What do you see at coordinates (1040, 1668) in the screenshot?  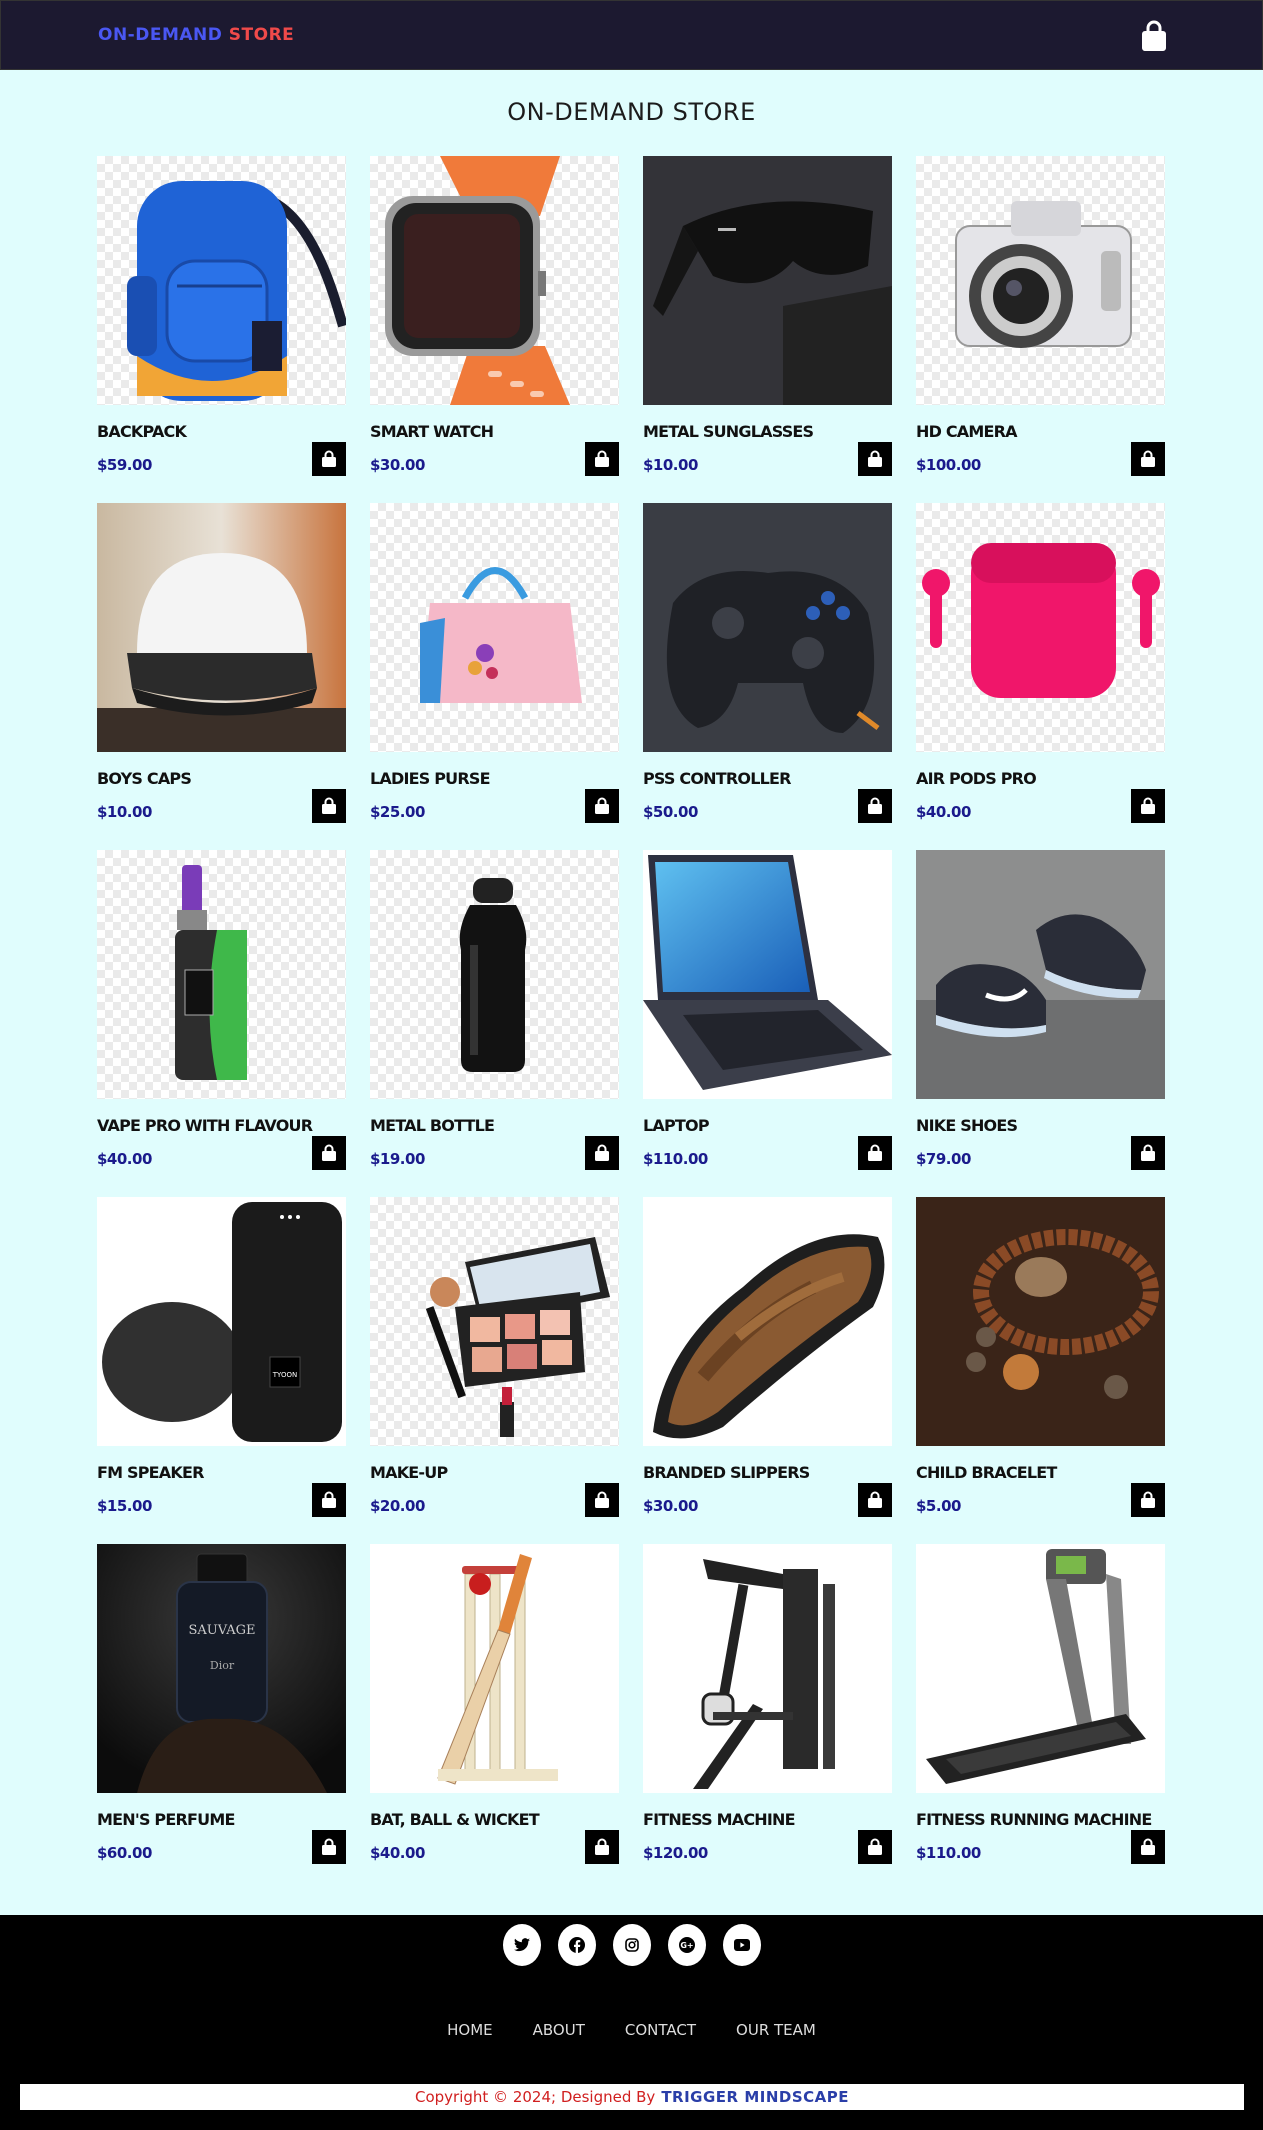 I see `treadmill-image` at bounding box center [1040, 1668].